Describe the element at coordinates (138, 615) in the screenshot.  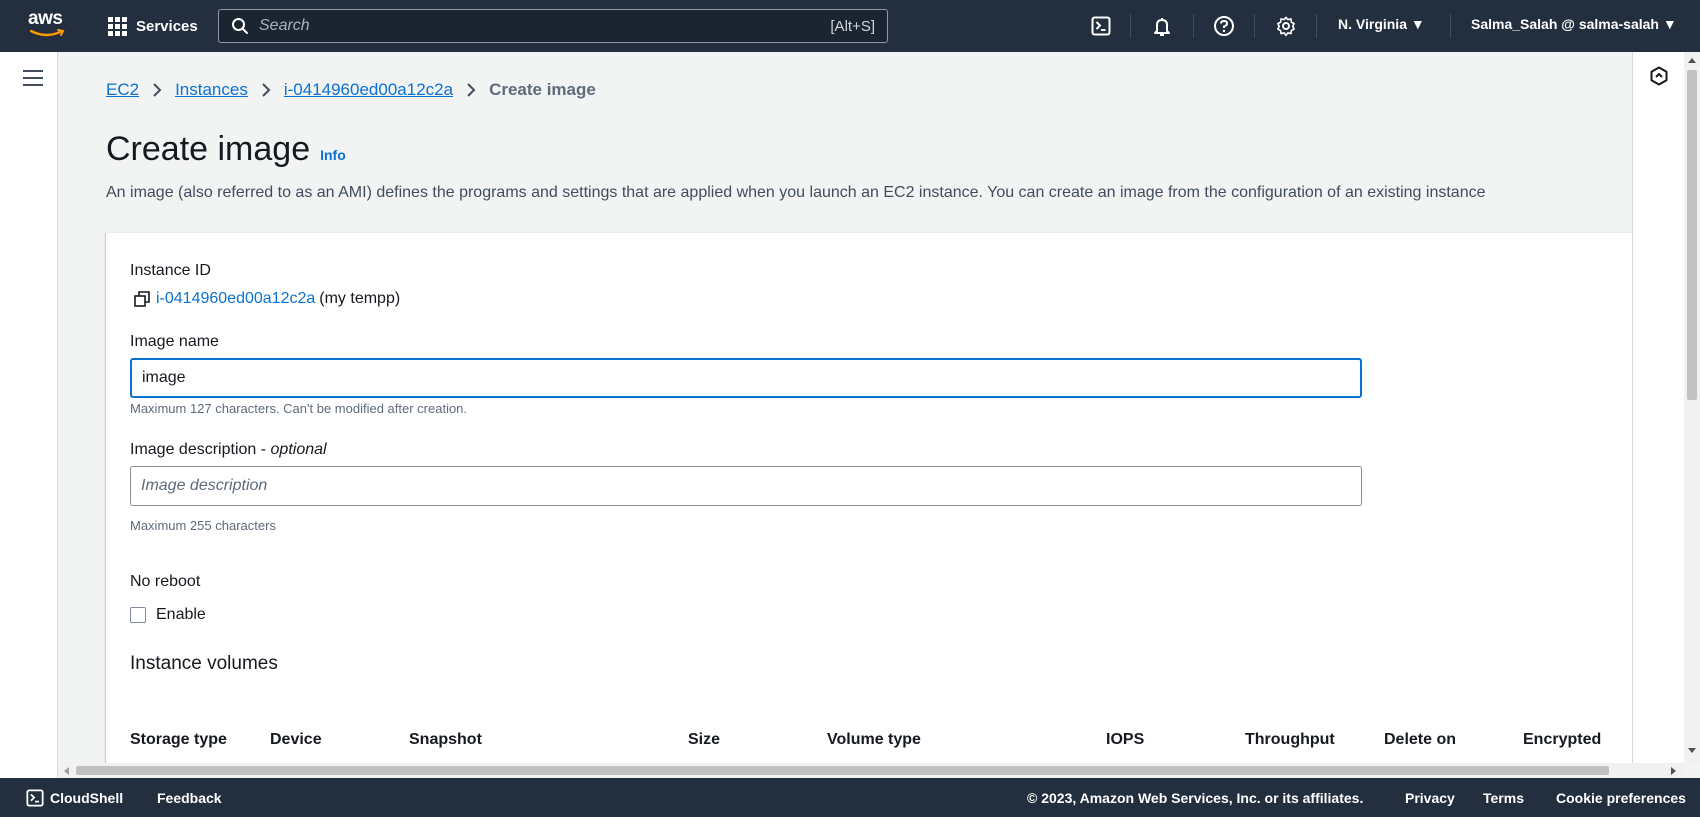
I see `checkbox-box` at that location.